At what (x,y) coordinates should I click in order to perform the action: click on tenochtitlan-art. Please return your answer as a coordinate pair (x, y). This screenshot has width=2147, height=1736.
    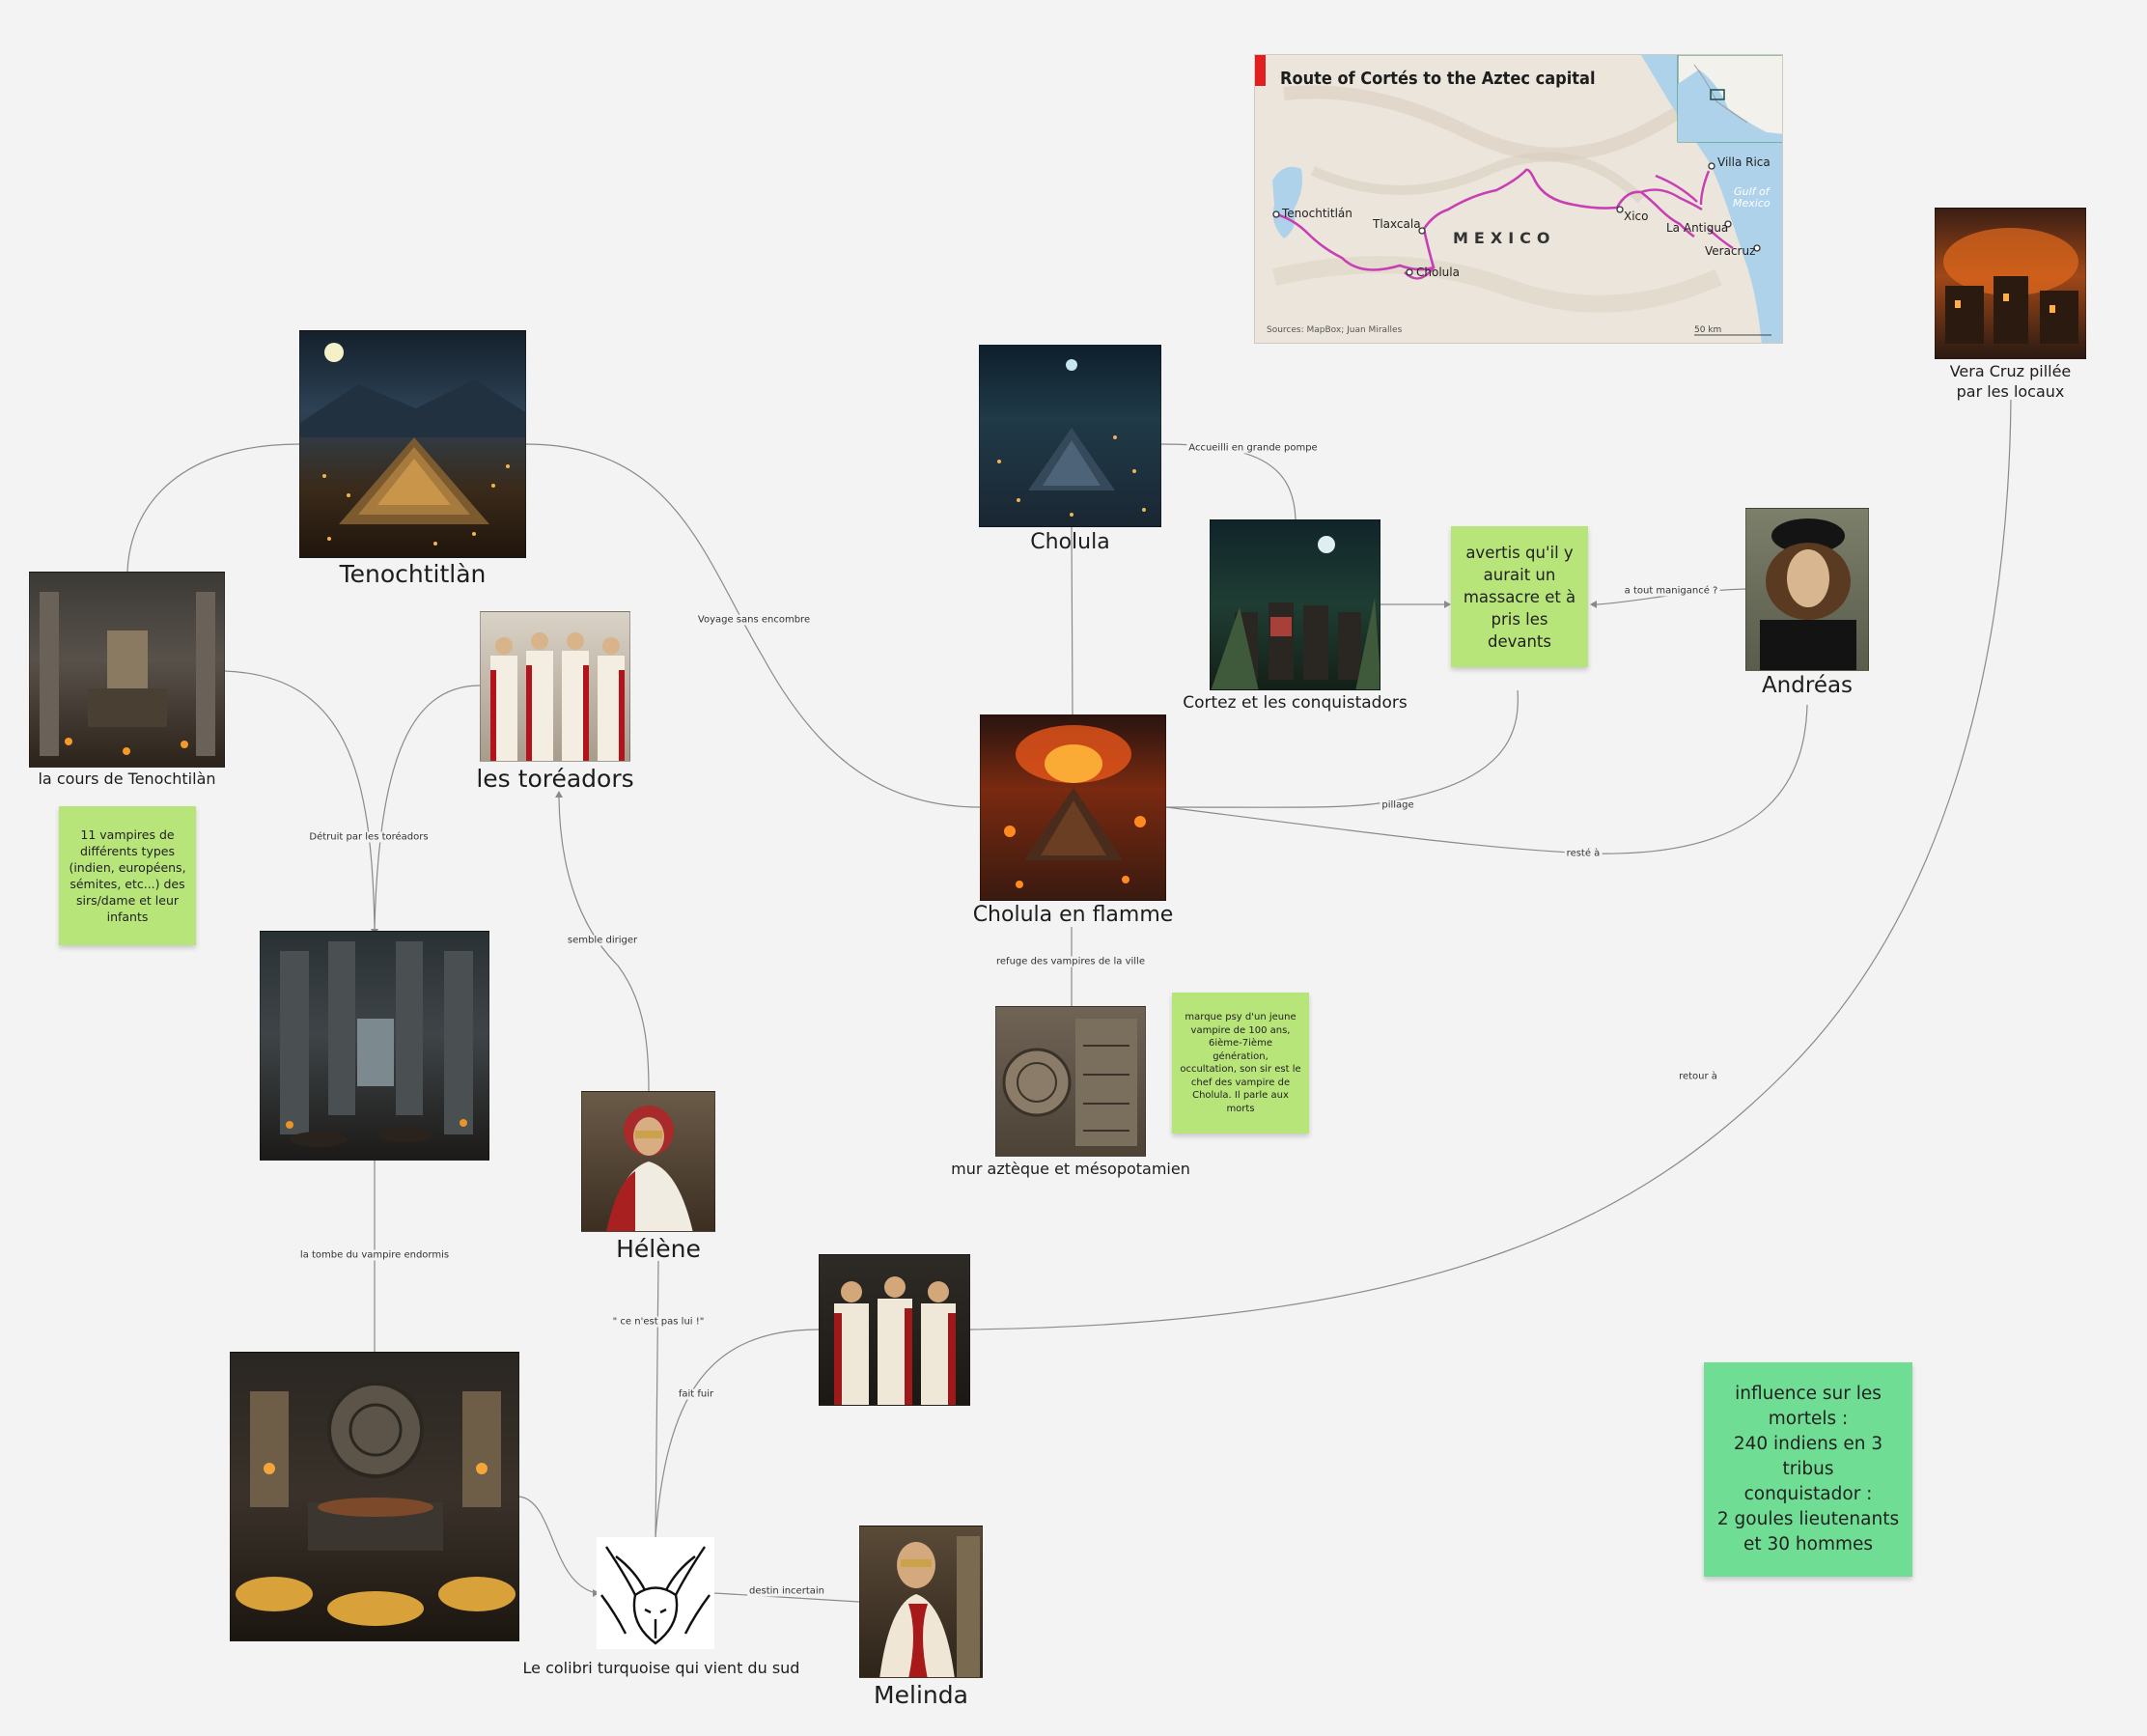
    Looking at the image, I should click on (412, 445).